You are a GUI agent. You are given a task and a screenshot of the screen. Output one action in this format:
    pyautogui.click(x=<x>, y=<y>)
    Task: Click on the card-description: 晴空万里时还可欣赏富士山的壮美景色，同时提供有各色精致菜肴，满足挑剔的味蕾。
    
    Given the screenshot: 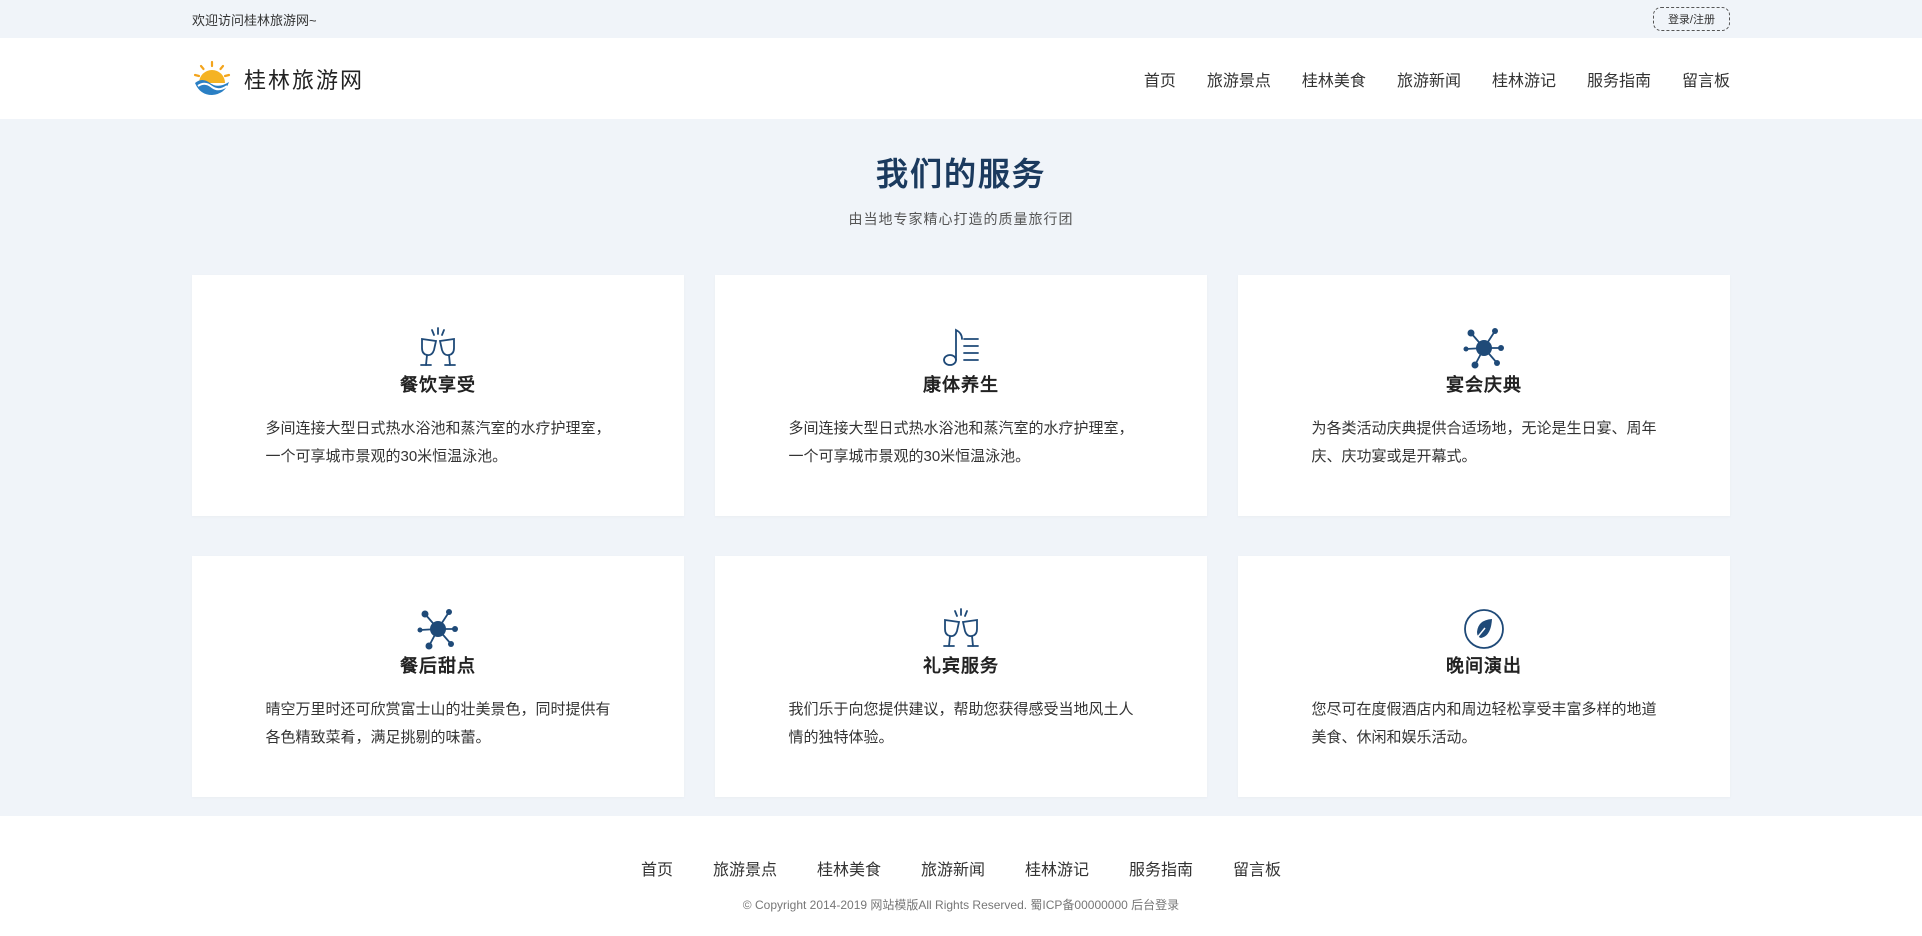 What is the action you would take?
    pyautogui.click(x=438, y=723)
    